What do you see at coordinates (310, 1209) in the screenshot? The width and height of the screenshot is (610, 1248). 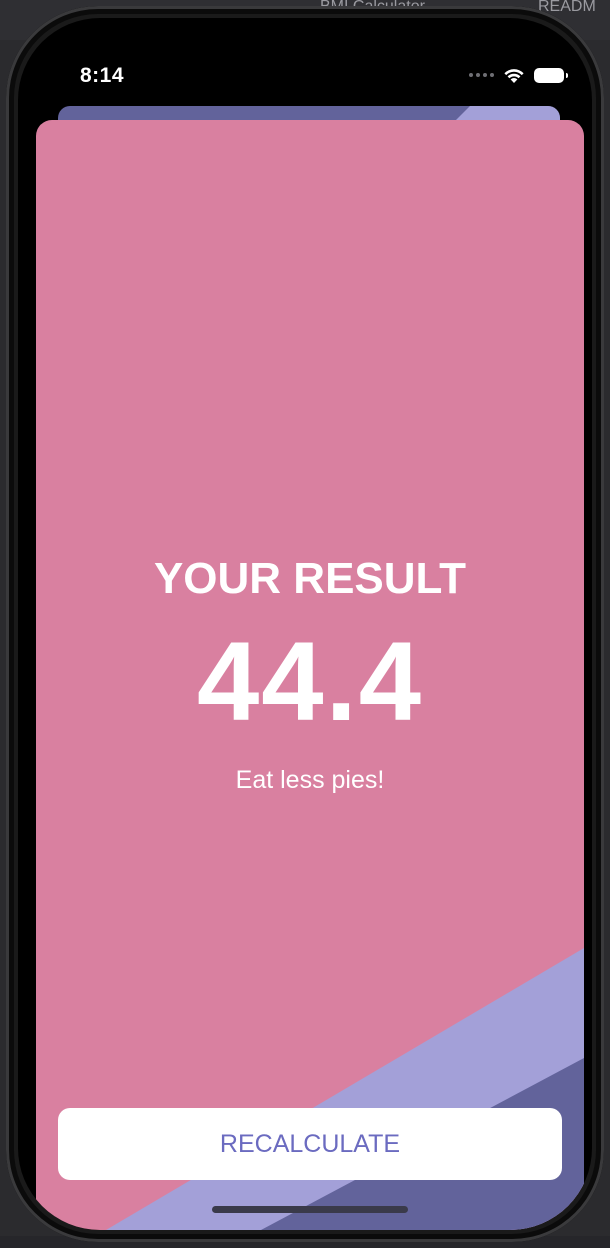 I see `home-indicator` at bounding box center [310, 1209].